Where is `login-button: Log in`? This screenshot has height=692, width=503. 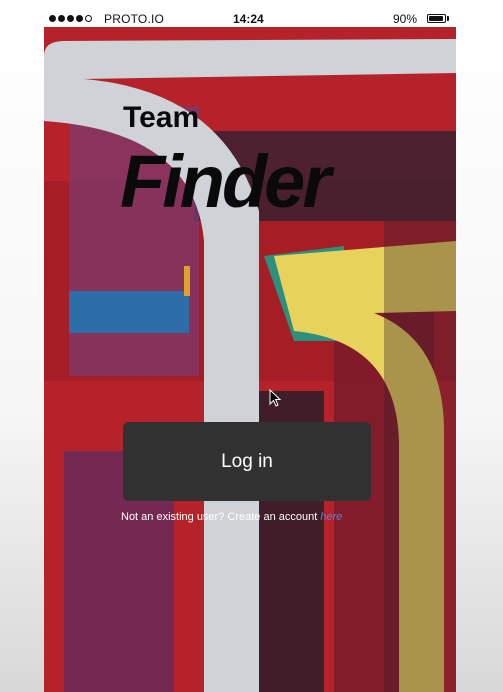 login-button: Log in is located at coordinates (247, 461).